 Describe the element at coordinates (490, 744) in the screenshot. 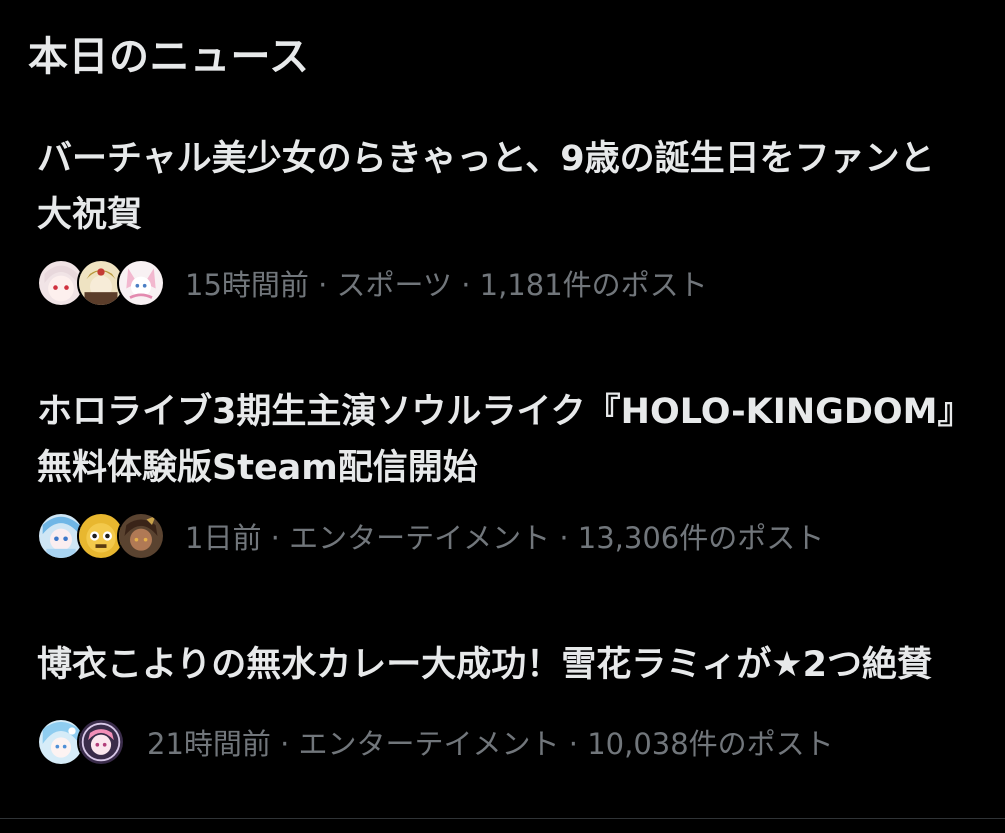

I see `news-meta: 21時間前 · エンターテイメント · 10,038件のポスト` at that location.